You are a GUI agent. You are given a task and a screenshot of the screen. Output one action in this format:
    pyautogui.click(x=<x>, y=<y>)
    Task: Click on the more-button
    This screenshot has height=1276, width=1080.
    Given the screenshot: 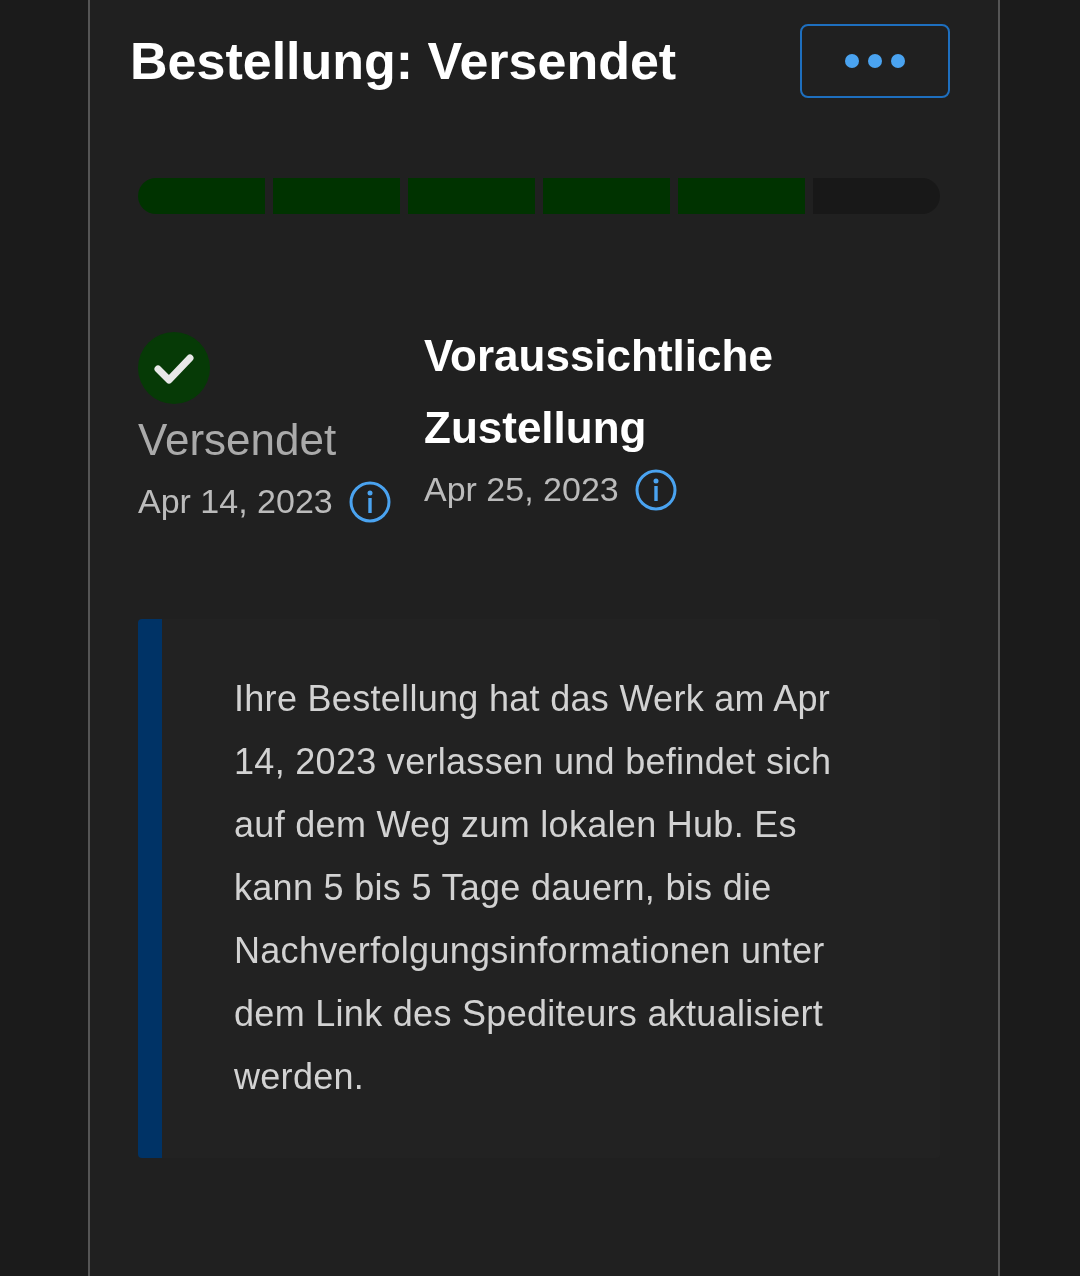 What is the action you would take?
    pyautogui.click(x=875, y=61)
    